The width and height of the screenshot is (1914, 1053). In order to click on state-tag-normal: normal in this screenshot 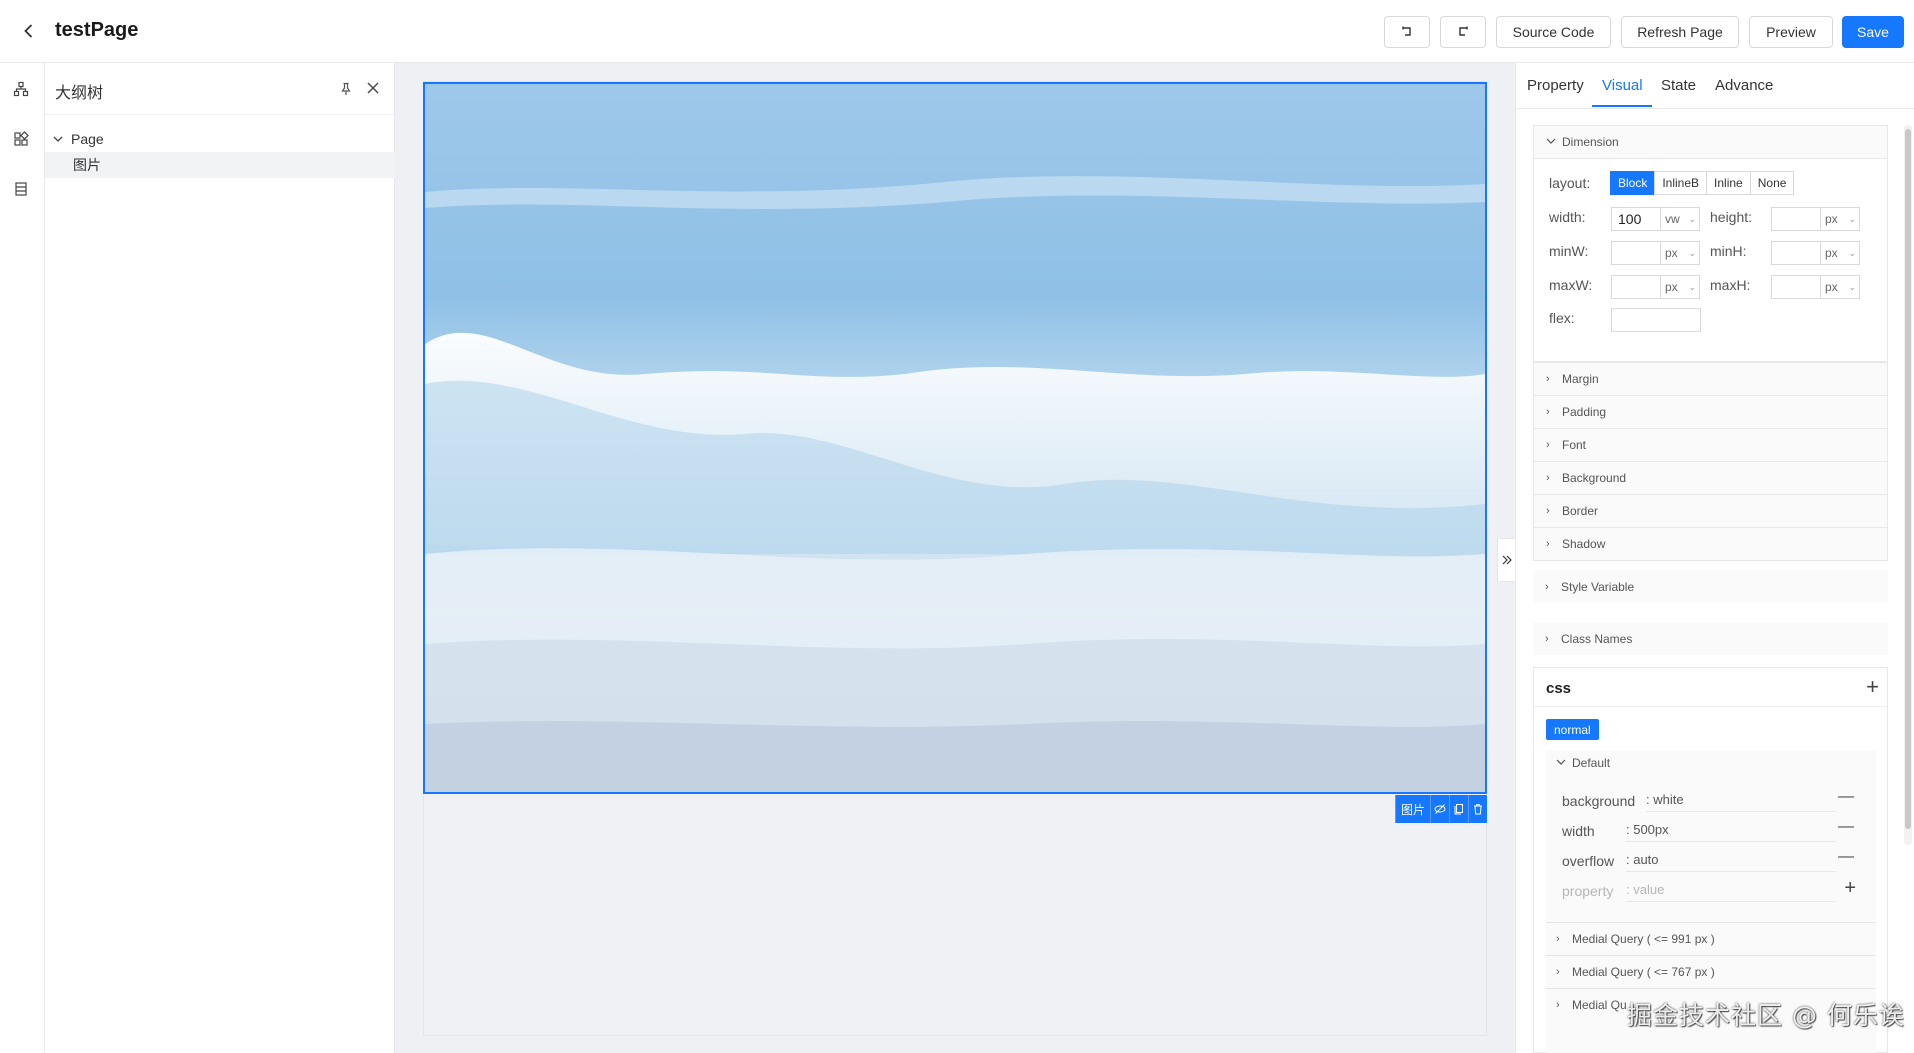, I will do `click(1572, 729)`.